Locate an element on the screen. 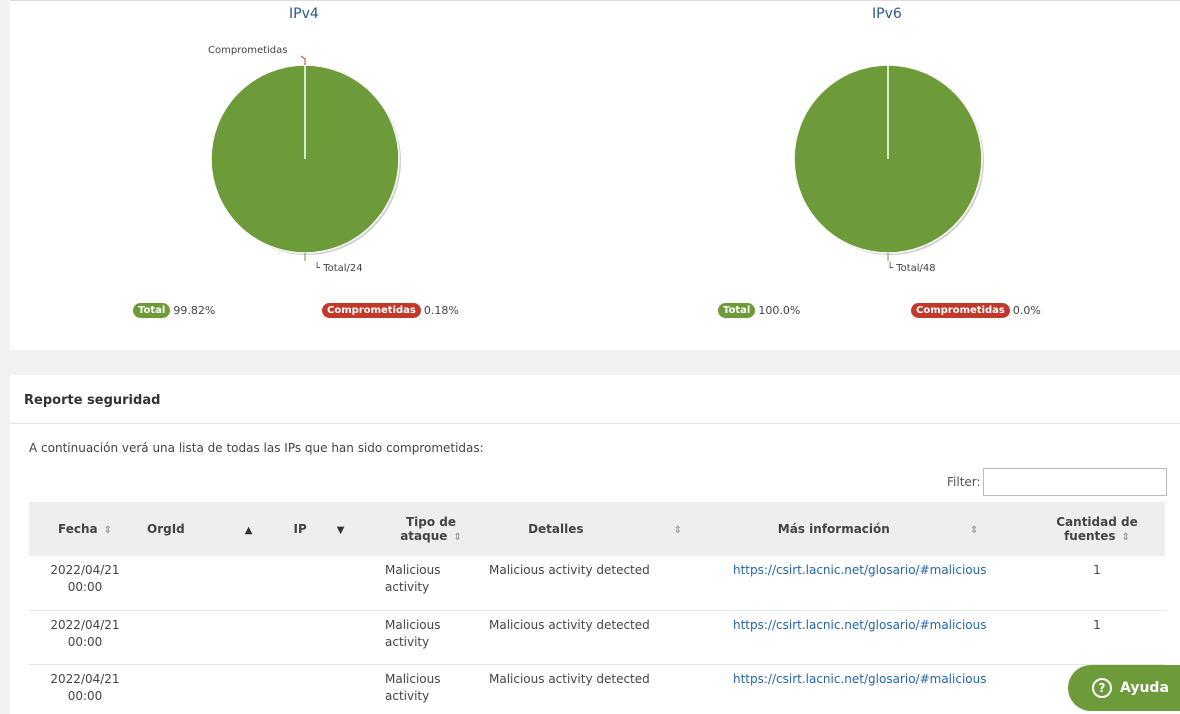  left-gutter is located at coordinates (5, 357).